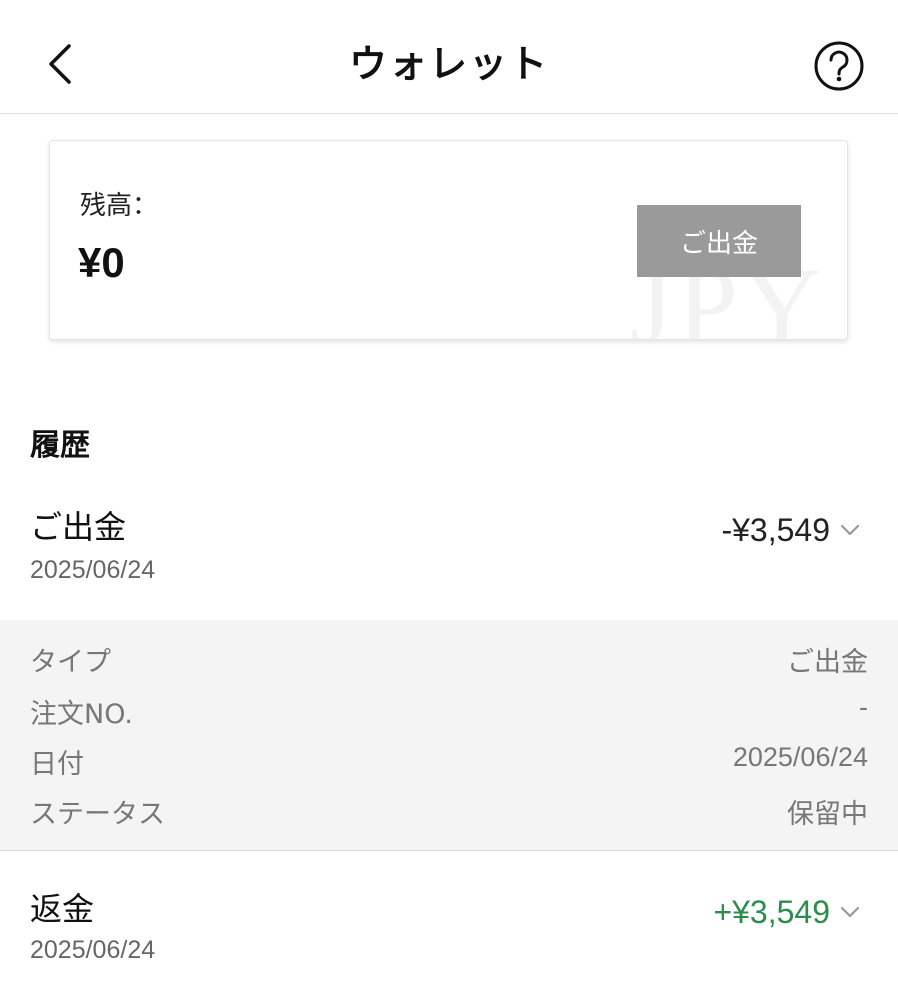 This screenshot has width=898, height=999. Describe the element at coordinates (449, 766) in the screenshot. I see `detail-row-date: 日付 2025/06/24` at that location.